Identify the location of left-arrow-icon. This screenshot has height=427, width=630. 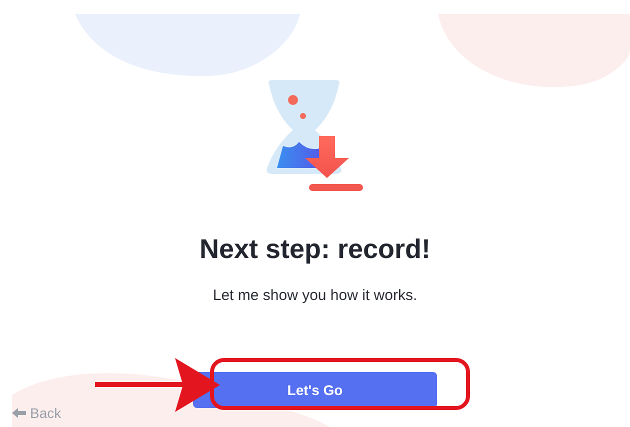
(19, 413).